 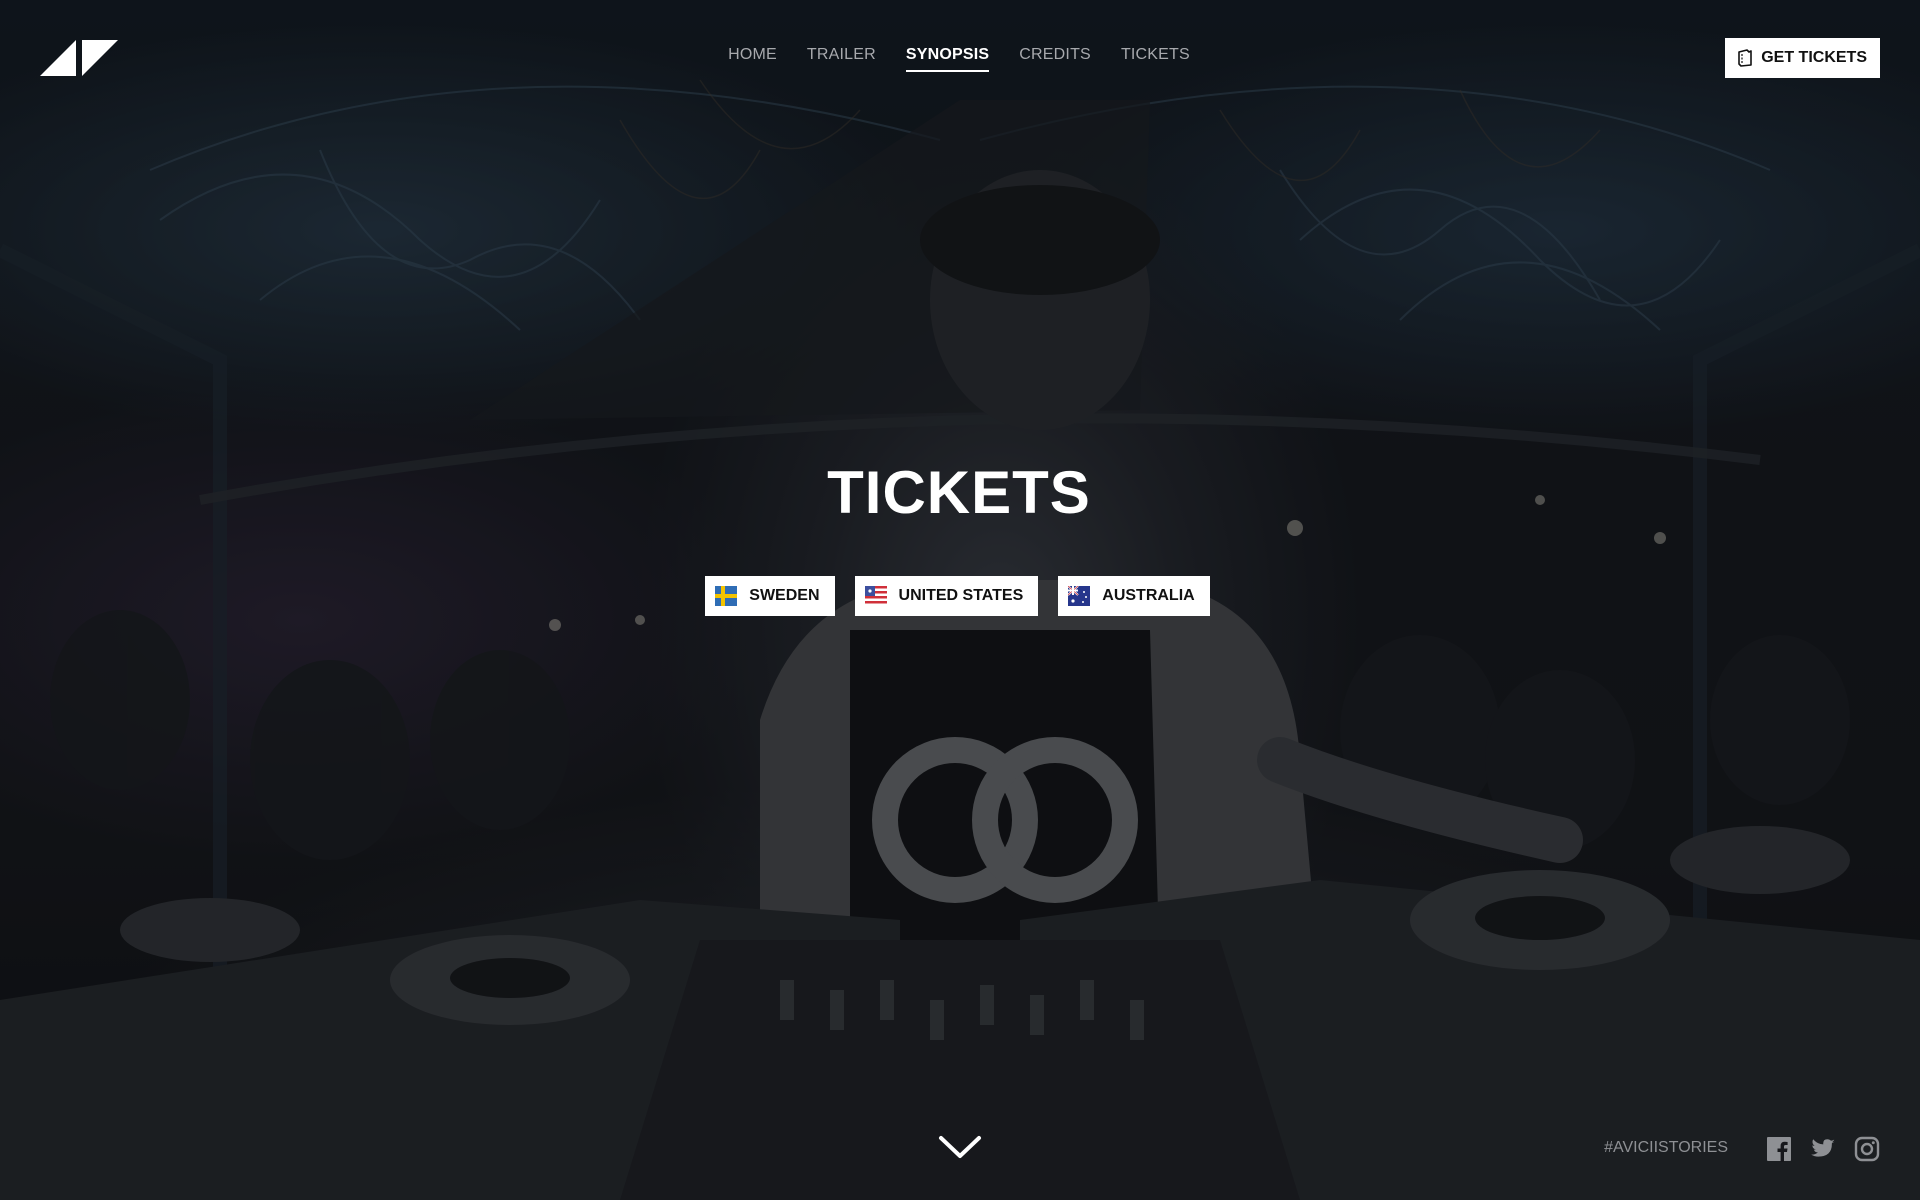 I want to click on get-tickets-label: GET TICKETS, so click(x=1814, y=57).